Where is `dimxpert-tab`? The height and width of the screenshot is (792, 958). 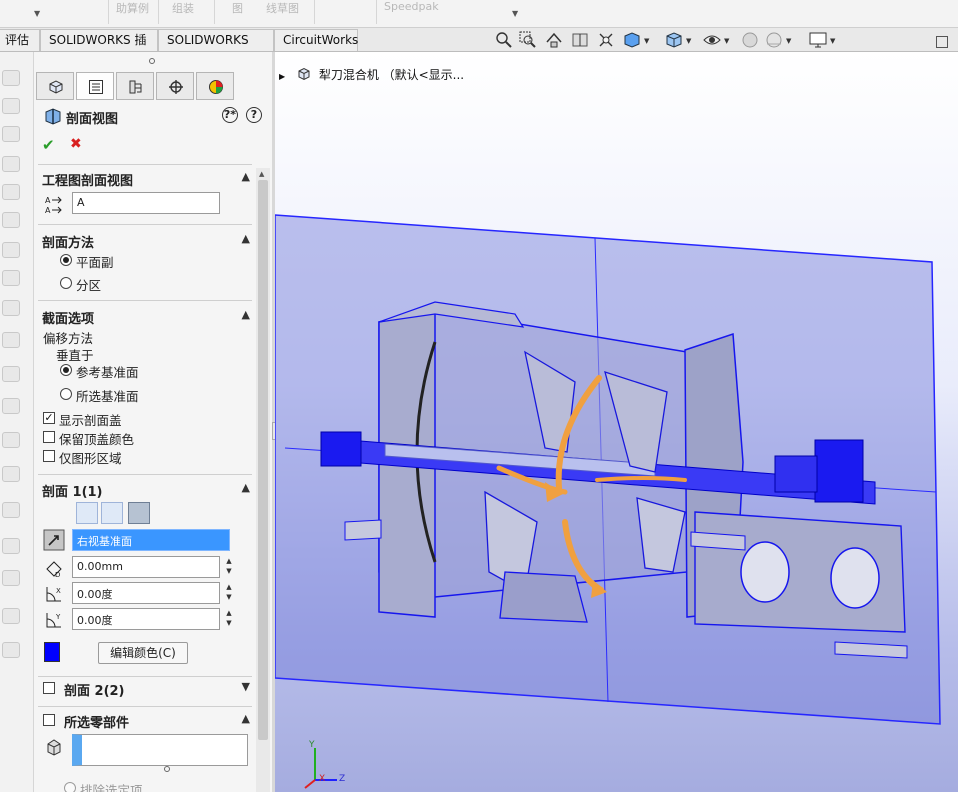
dimxpert-tab is located at coordinates (175, 86).